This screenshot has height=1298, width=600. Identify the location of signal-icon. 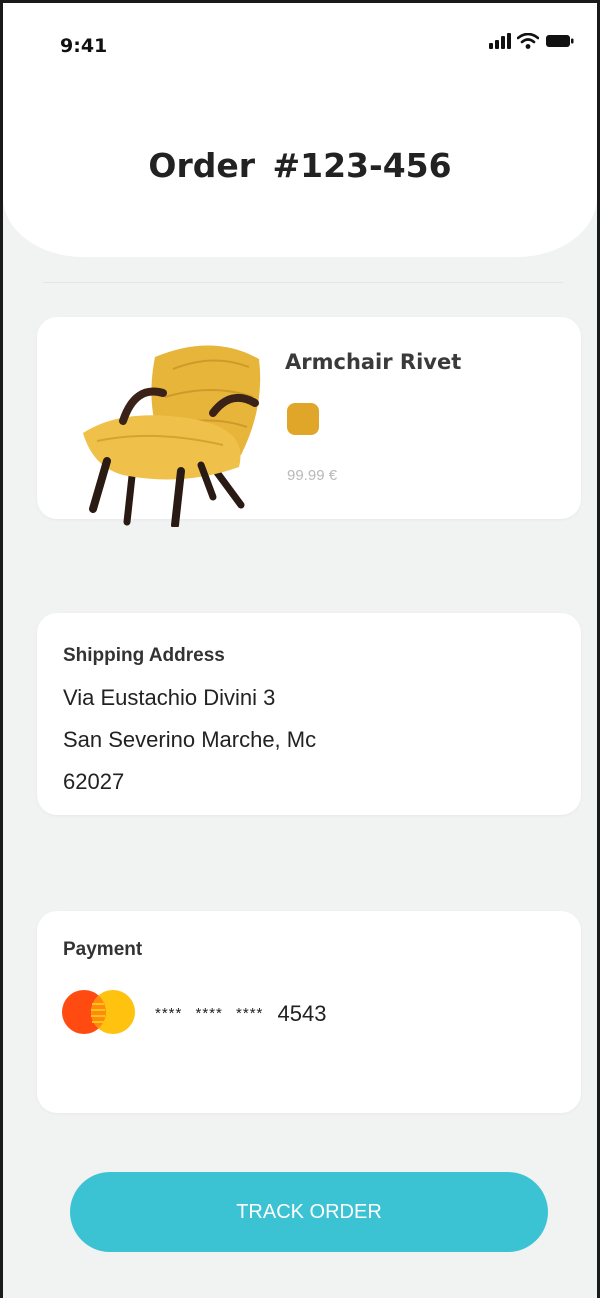
(500, 43).